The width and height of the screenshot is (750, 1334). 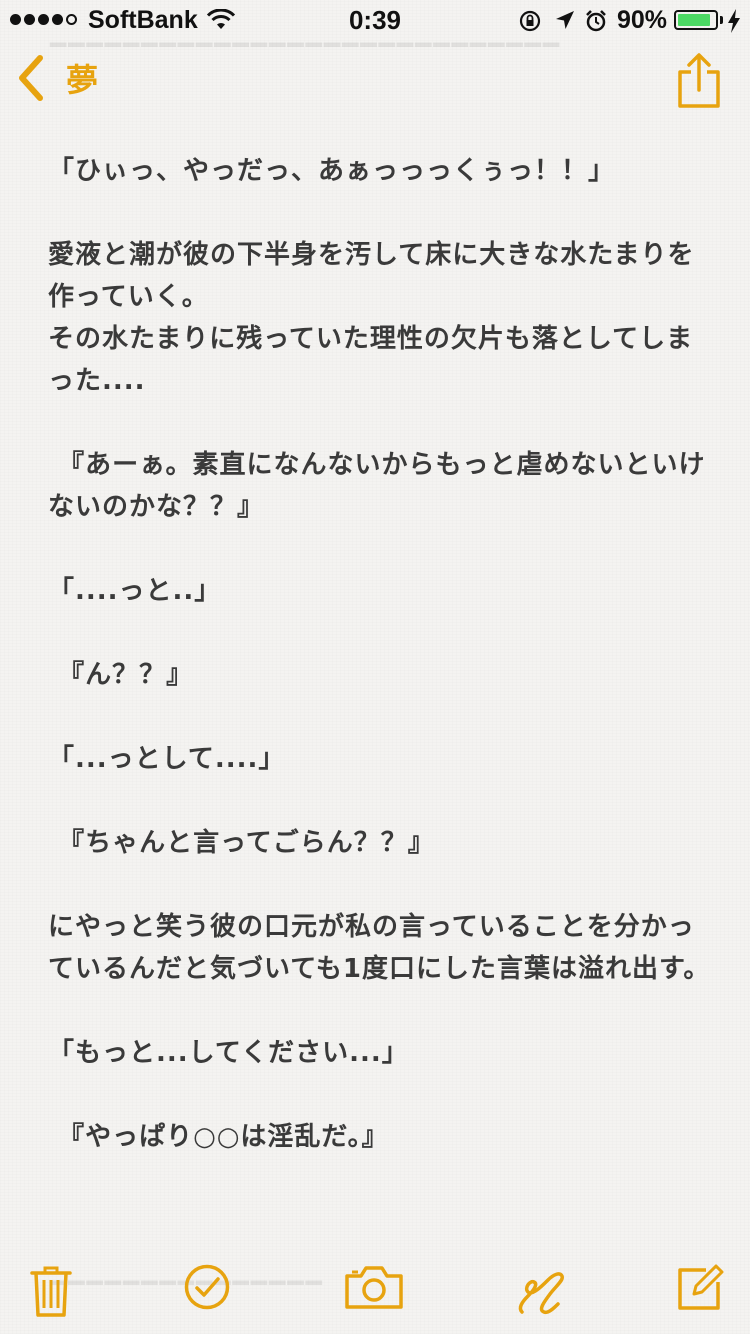 What do you see at coordinates (530, 21) in the screenshot?
I see `orientation-lock-icon` at bounding box center [530, 21].